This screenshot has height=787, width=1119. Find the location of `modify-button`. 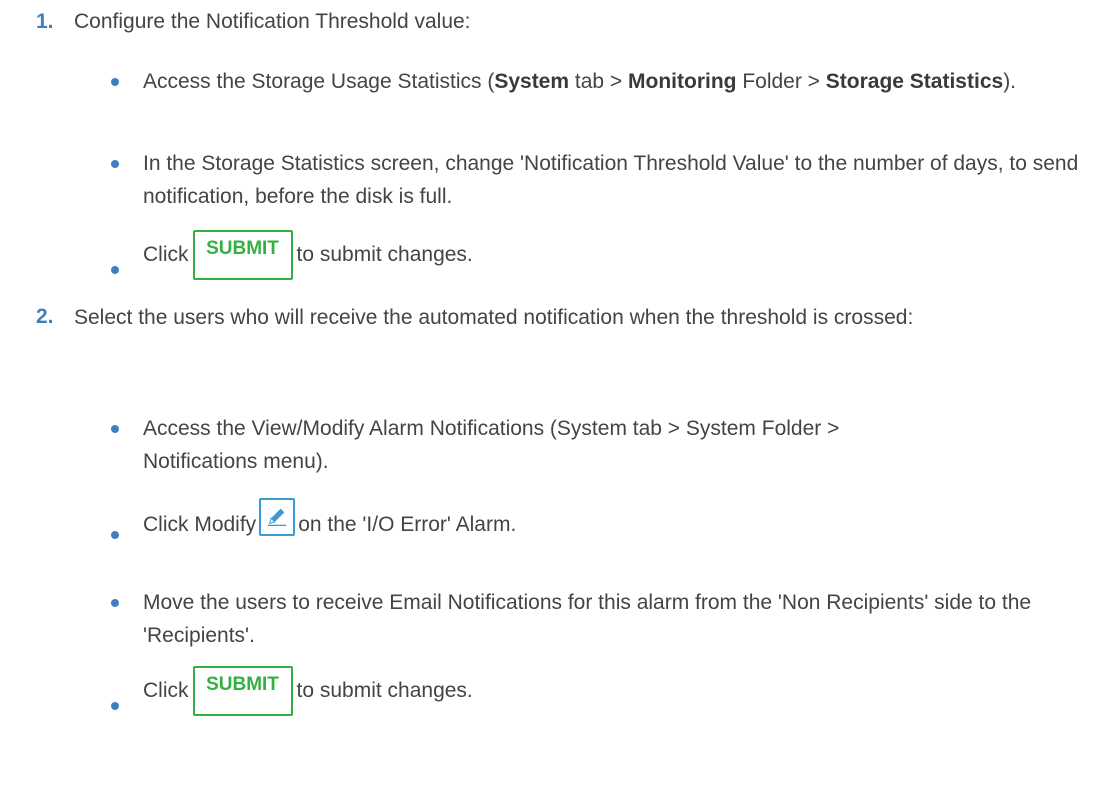

modify-button is located at coordinates (277, 517).